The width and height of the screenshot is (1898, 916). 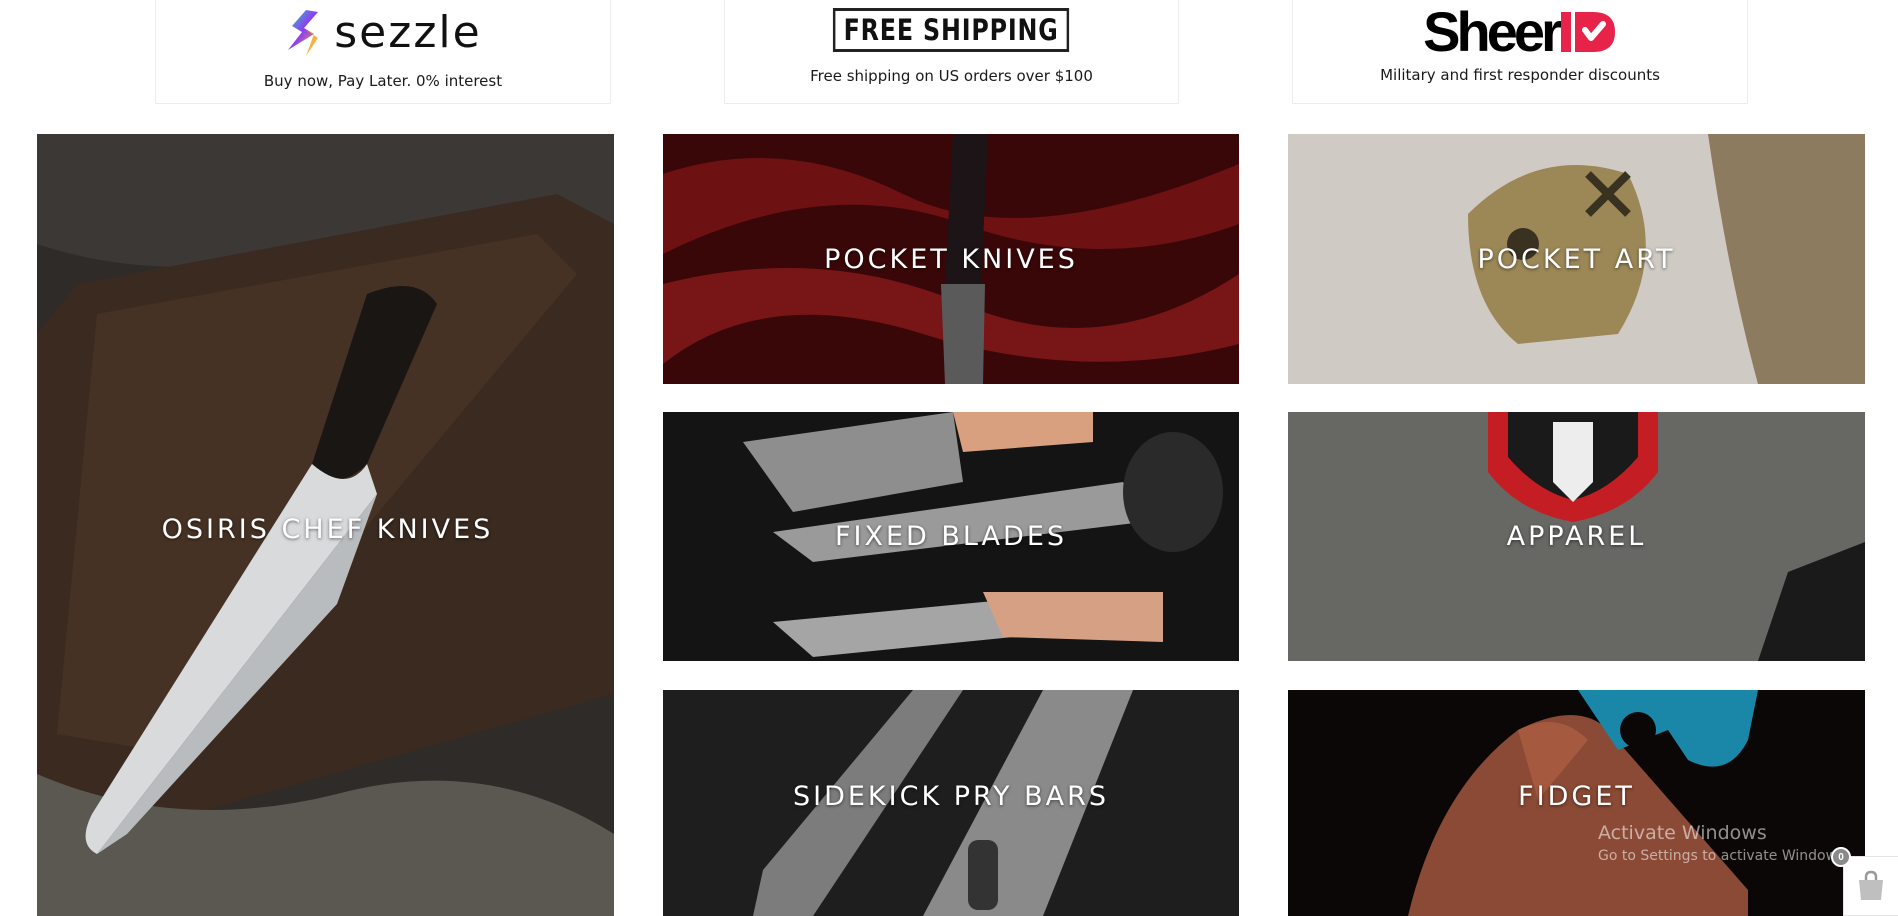 What do you see at coordinates (1587, 32) in the screenshot?
I see `sheerid-id-mark-icon` at bounding box center [1587, 32].